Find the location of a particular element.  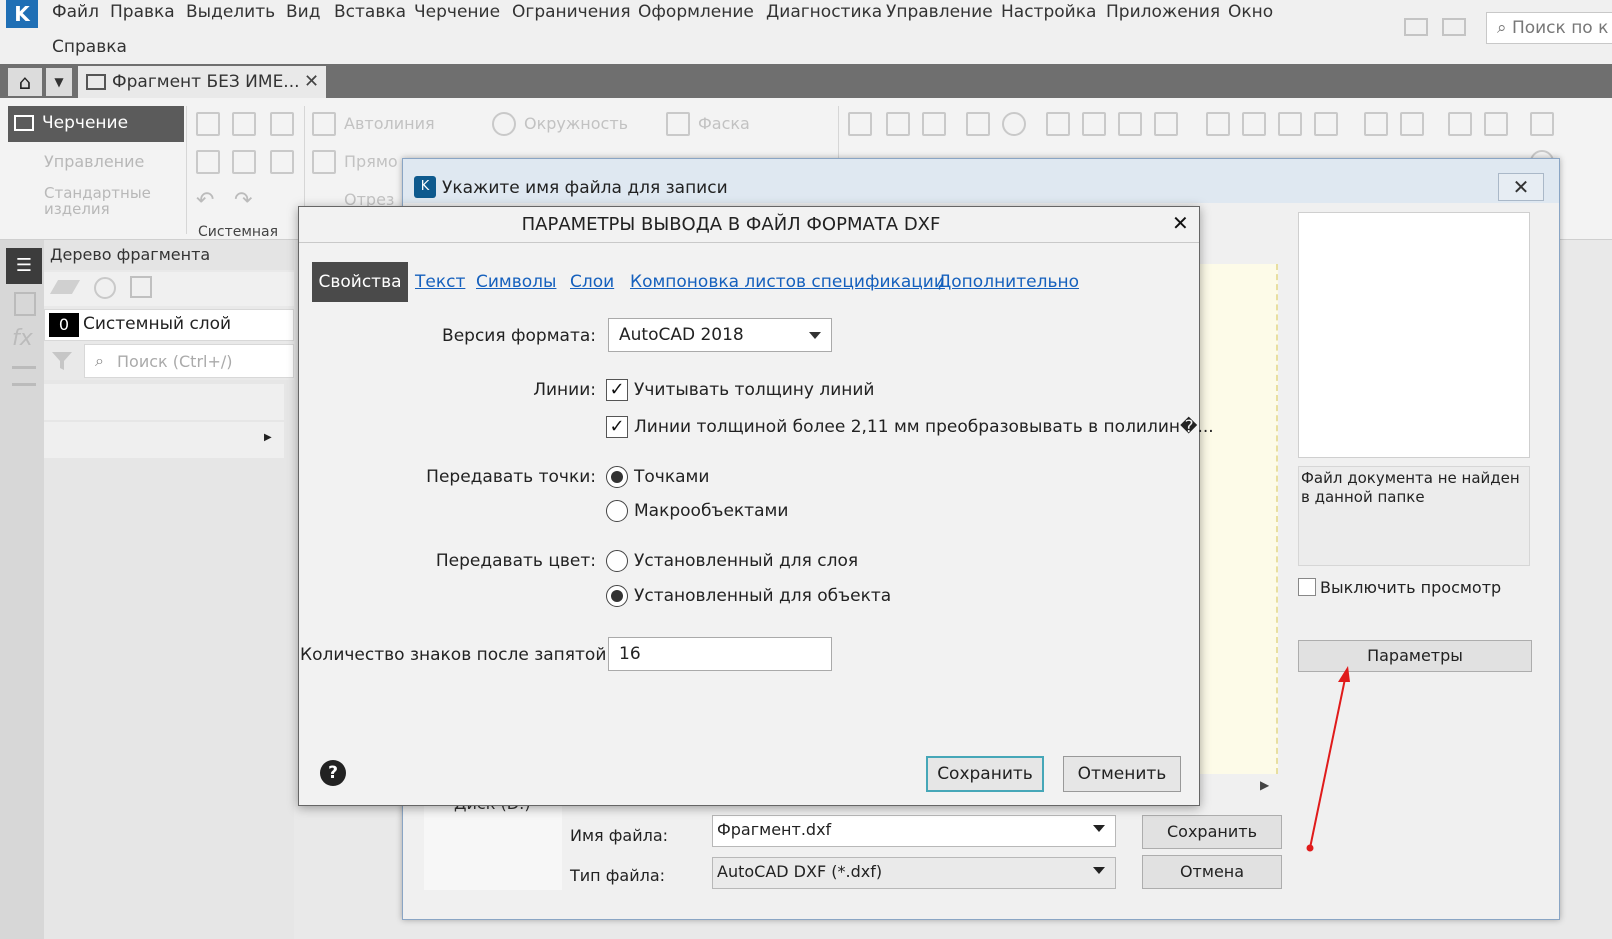

snap-icon is located at coordinates (1376, 124).